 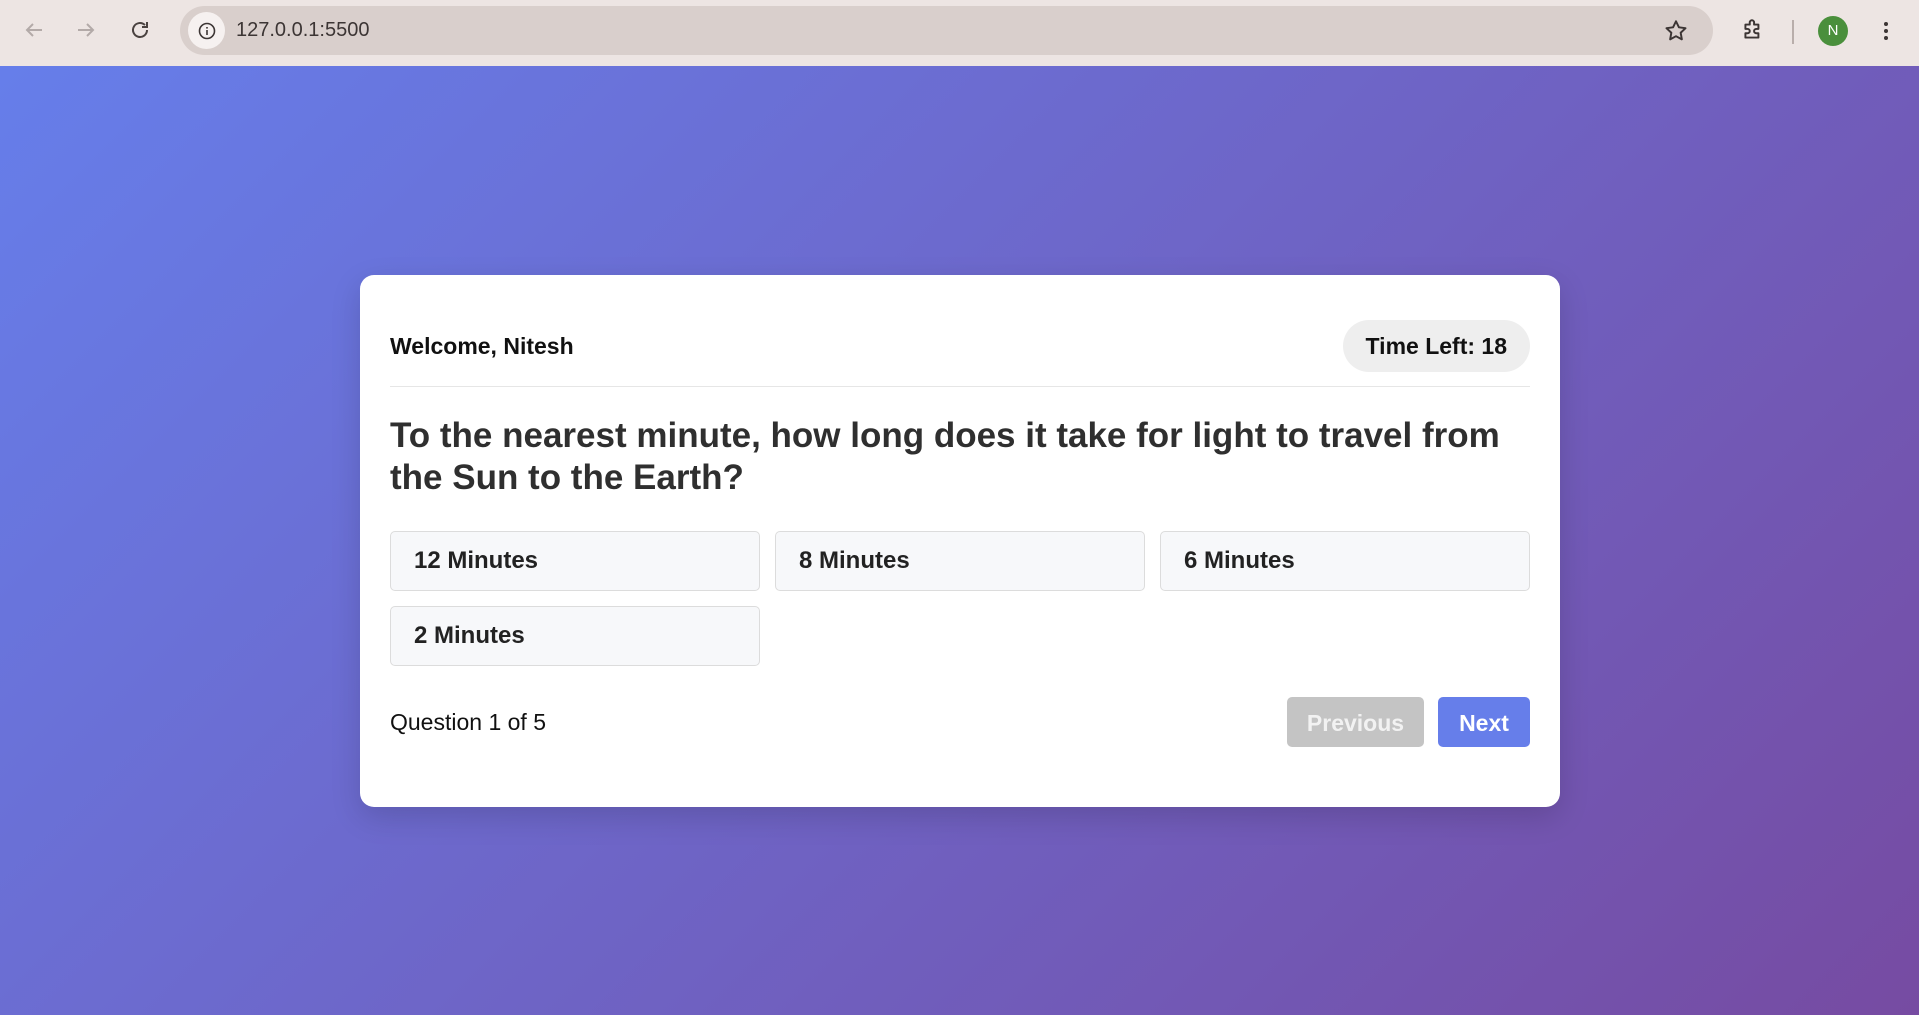 I want to click on extensions-icon, so click(x=1752, y=29).